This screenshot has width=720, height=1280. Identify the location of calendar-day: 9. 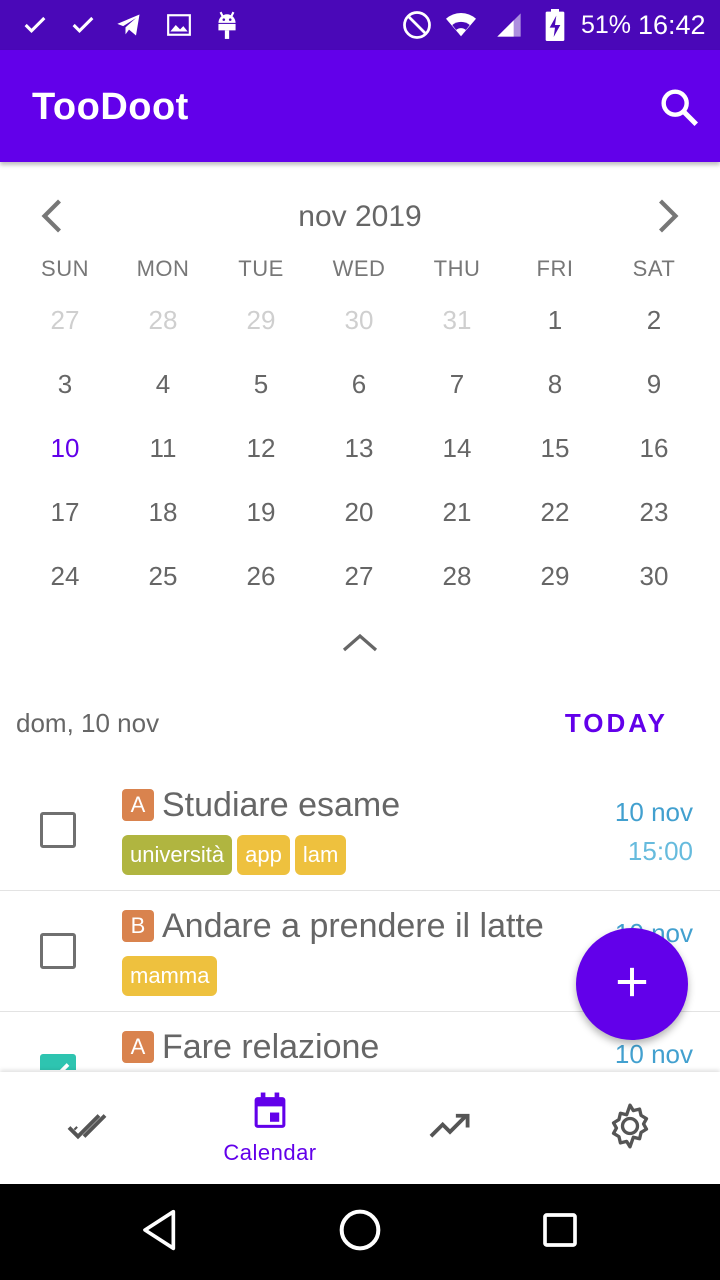
(654, 384).